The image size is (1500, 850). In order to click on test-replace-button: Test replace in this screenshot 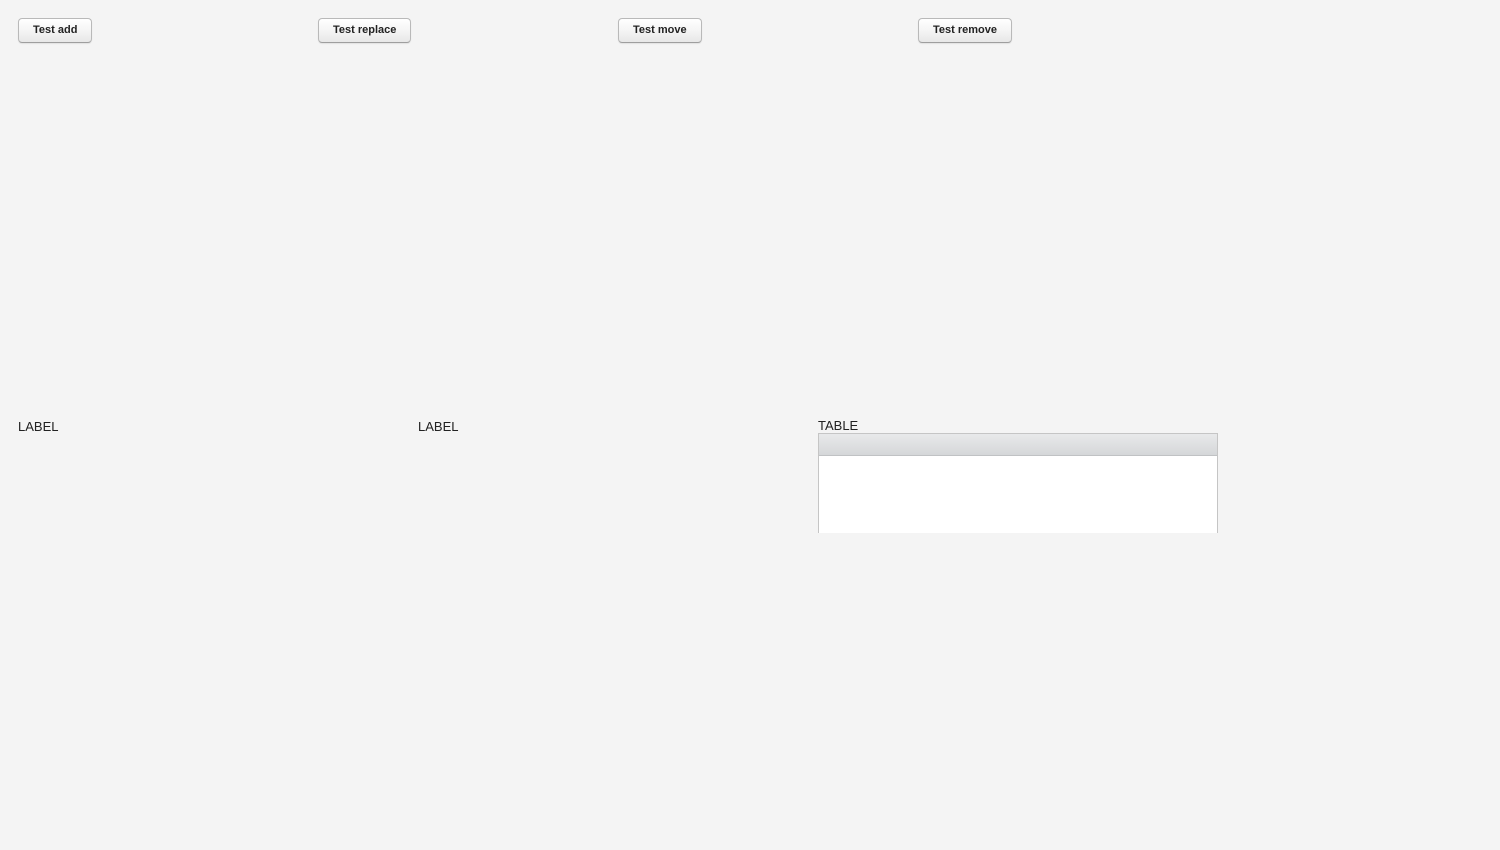, I will do `click(365, 30)`.